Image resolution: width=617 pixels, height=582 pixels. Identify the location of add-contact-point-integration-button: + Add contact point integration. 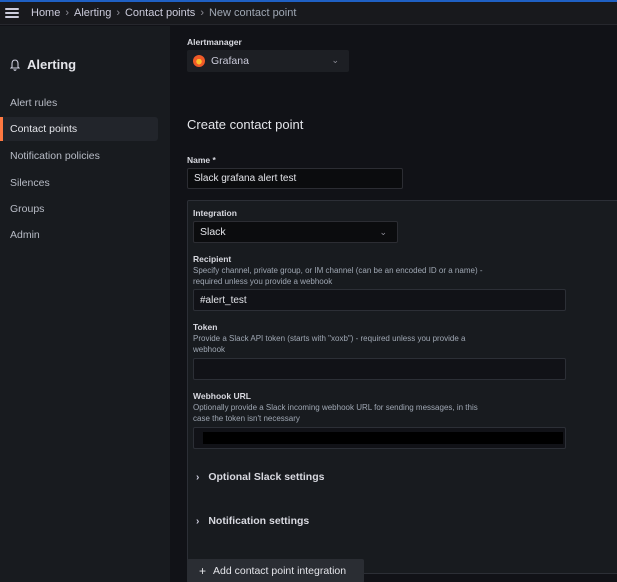
(275, 570).